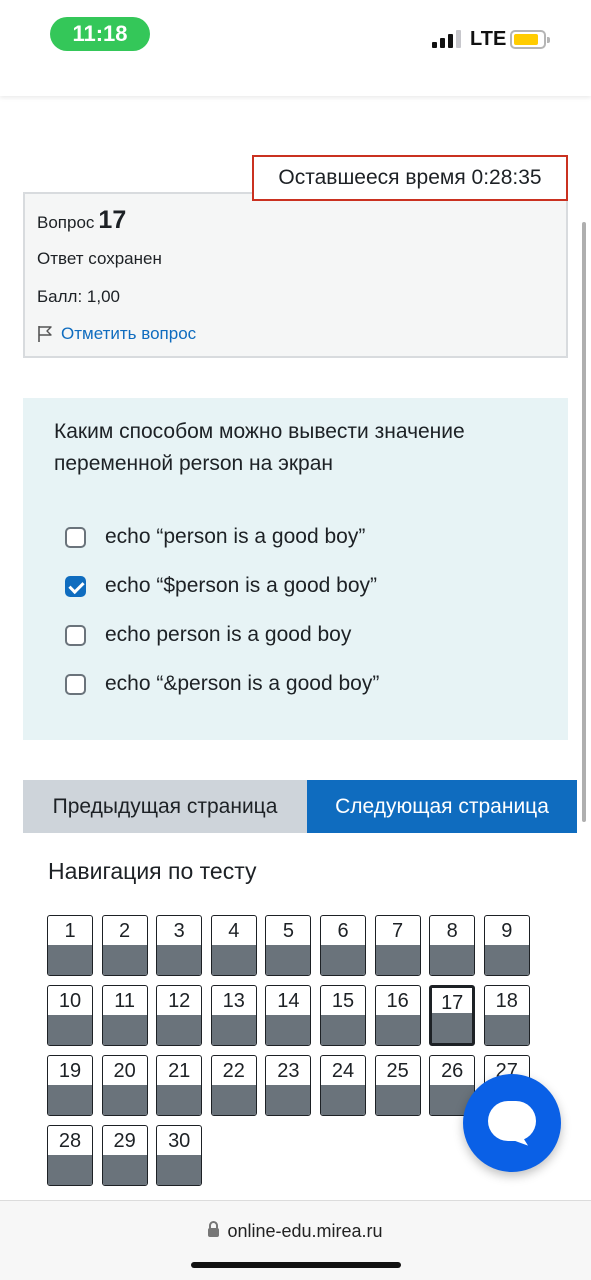  Describe the element at coordinates (295, 1240) in the screenshot. I see `browser-url-bar: online-edu.mirea.ru` at that location.